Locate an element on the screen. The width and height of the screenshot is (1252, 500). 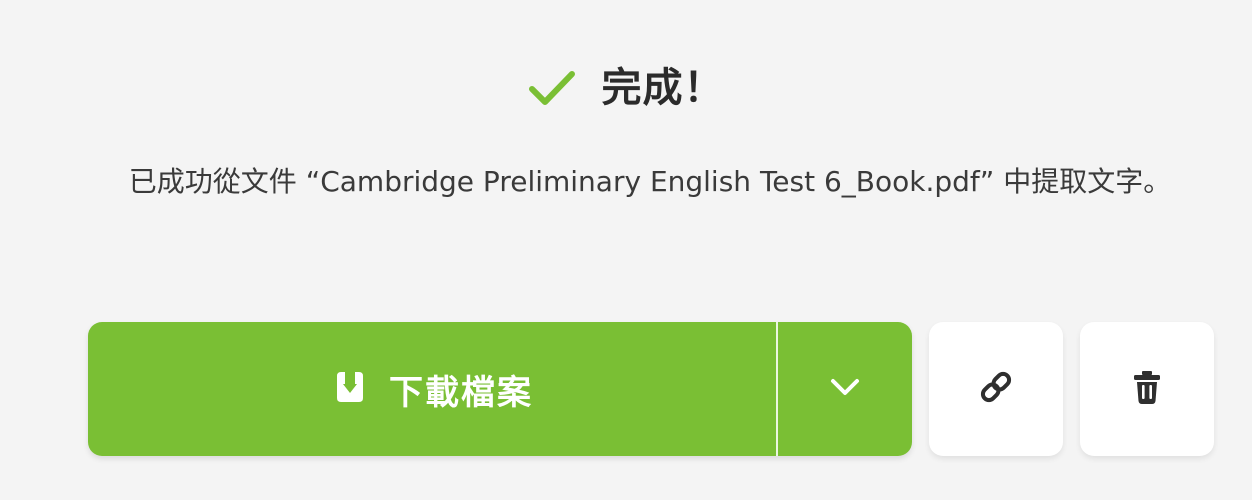
download-button: 下載檔案 is located at coordinates (432, 389).